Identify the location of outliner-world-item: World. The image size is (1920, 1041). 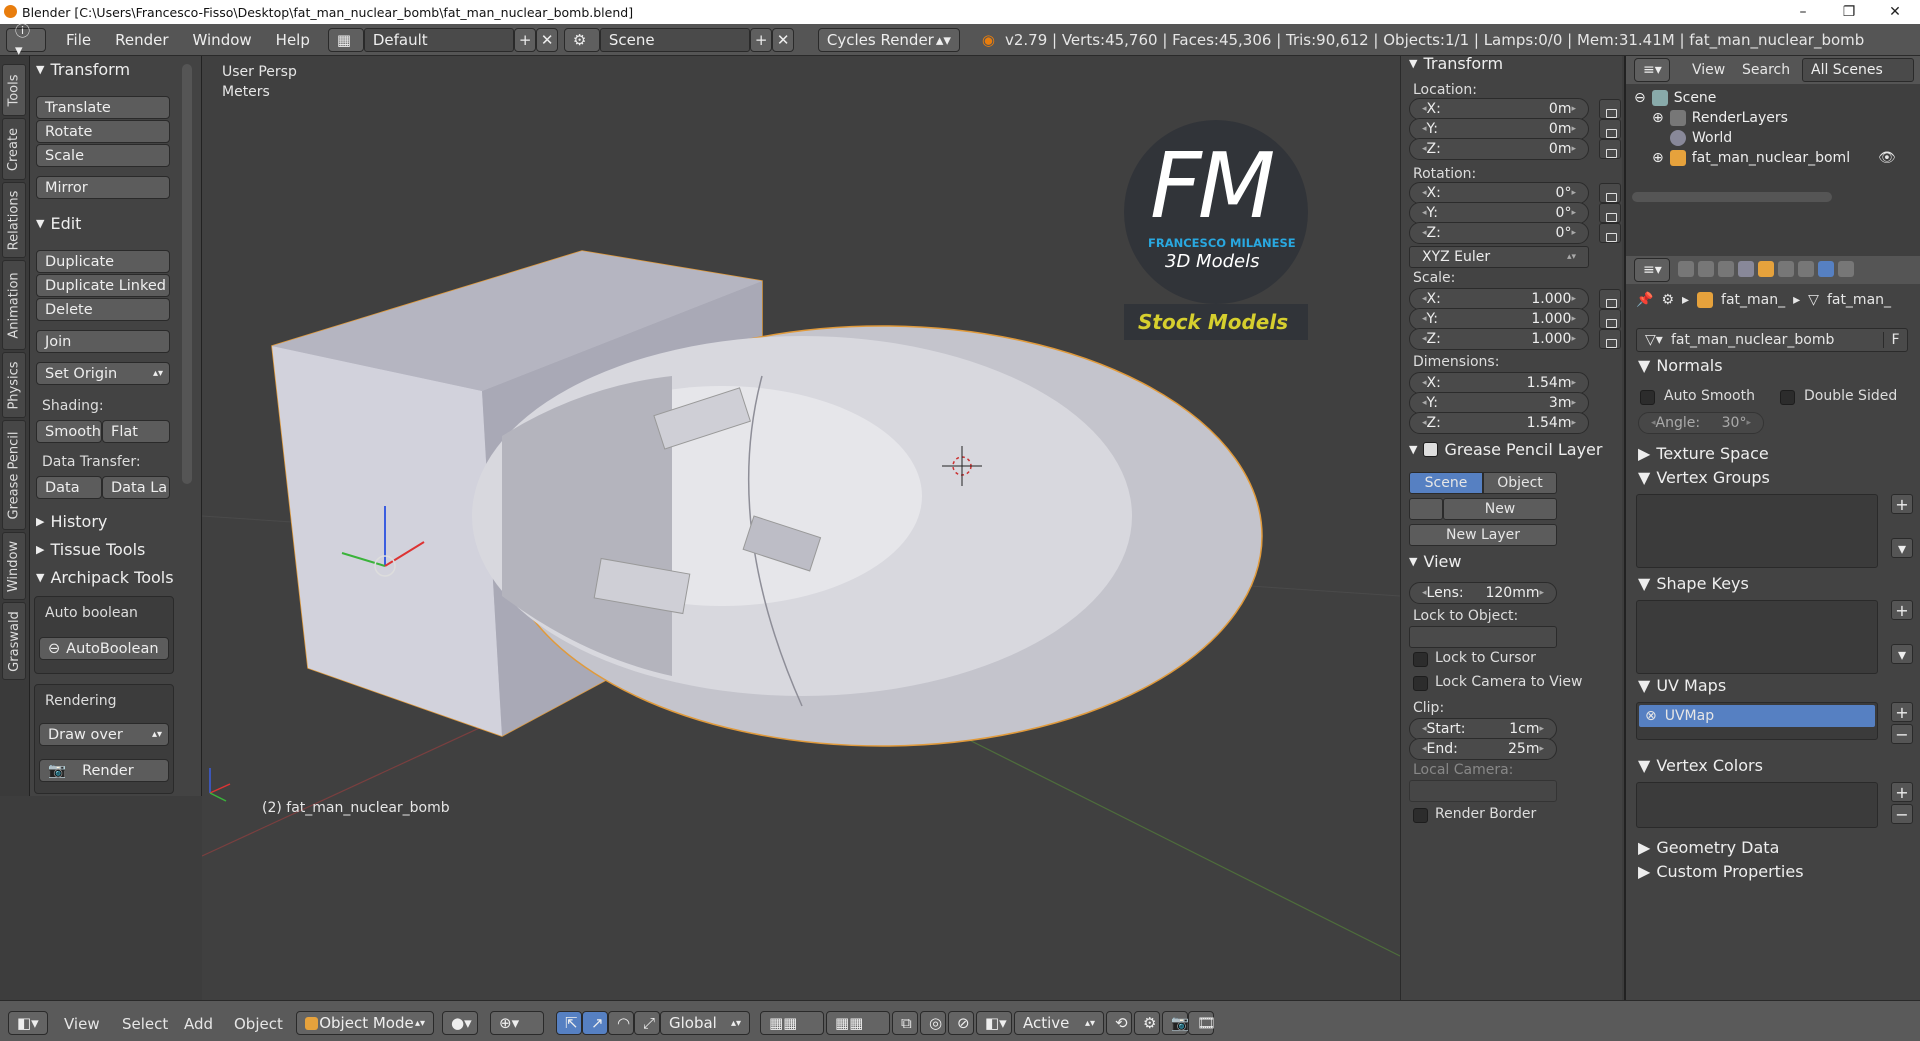
(1701, 138).